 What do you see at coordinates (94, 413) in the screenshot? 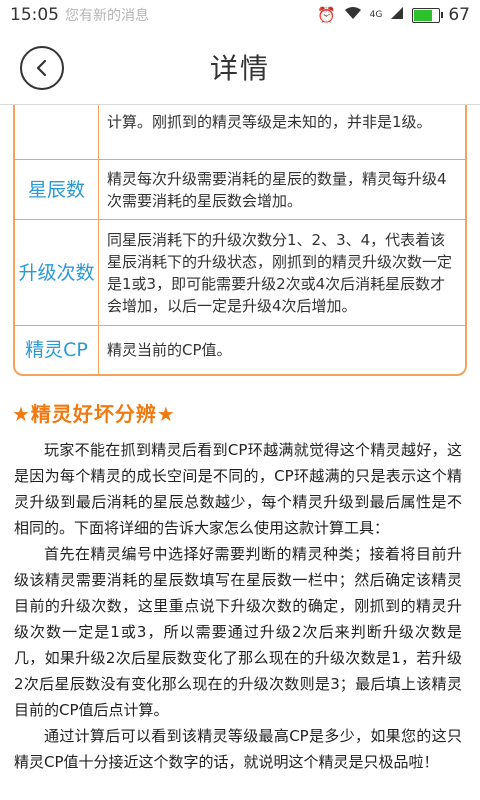
I see `section-title: ★精灵好坏分辨★` at bounding box center [94, 413].